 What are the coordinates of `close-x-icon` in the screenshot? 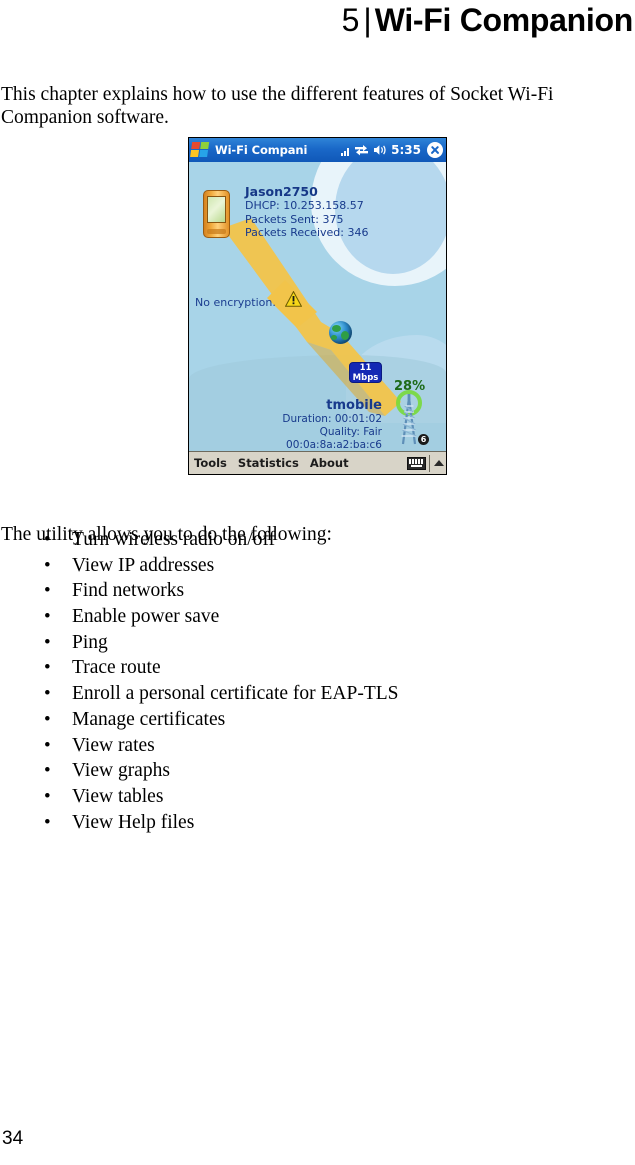 It's located at (435, 150).